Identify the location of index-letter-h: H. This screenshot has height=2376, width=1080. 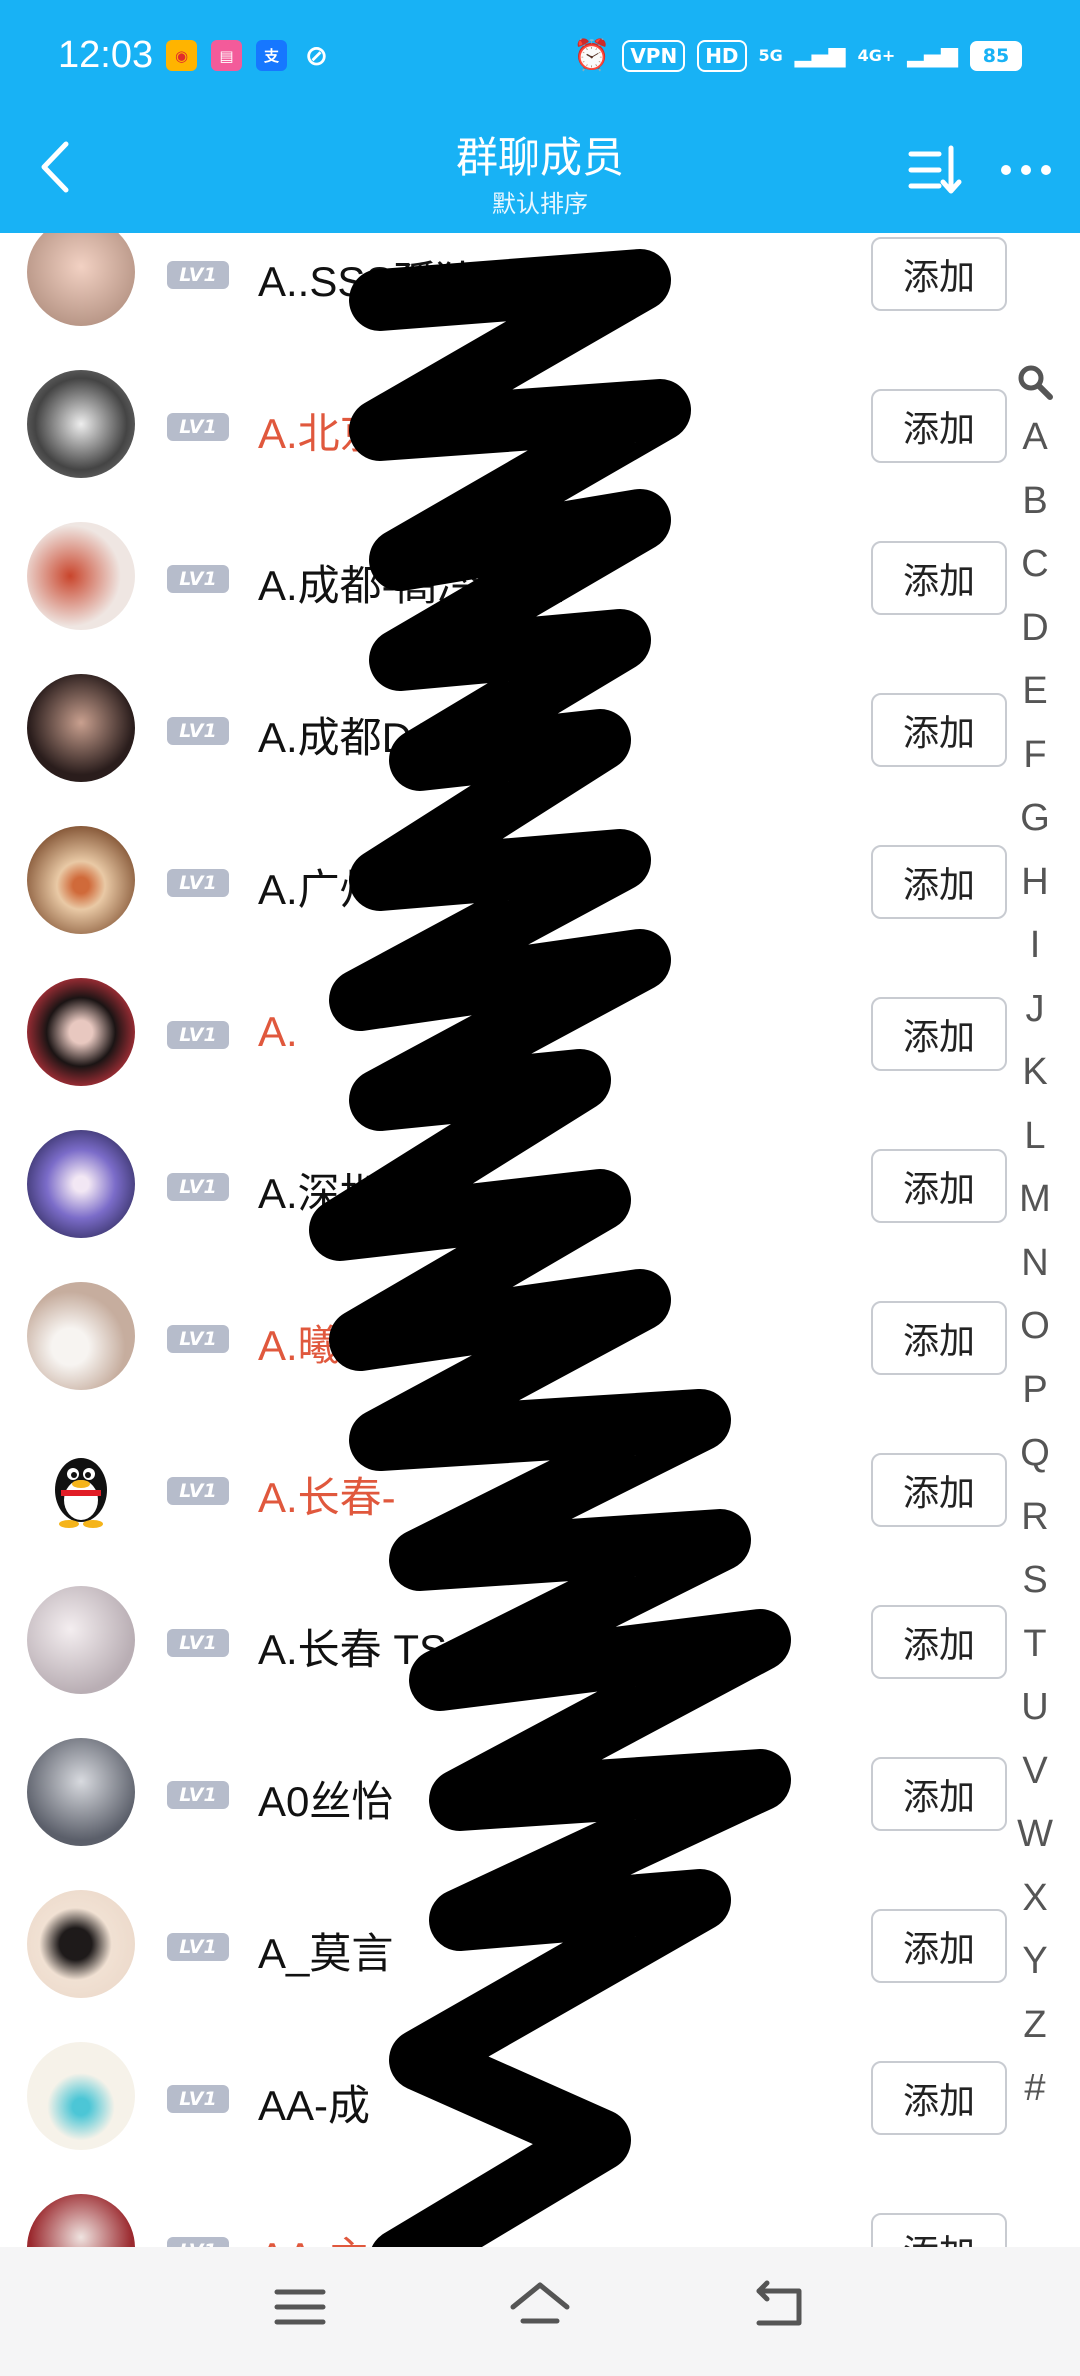
(1035, 883).